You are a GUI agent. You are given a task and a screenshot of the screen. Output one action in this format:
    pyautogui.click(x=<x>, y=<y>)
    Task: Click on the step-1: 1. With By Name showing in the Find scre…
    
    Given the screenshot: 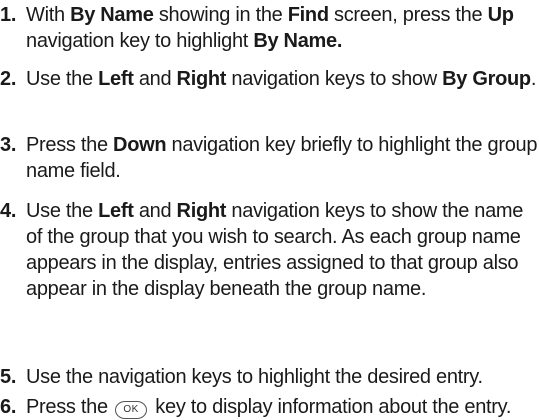 What is the action you would take?
    pyautogui.click(x=269, y=28)
    